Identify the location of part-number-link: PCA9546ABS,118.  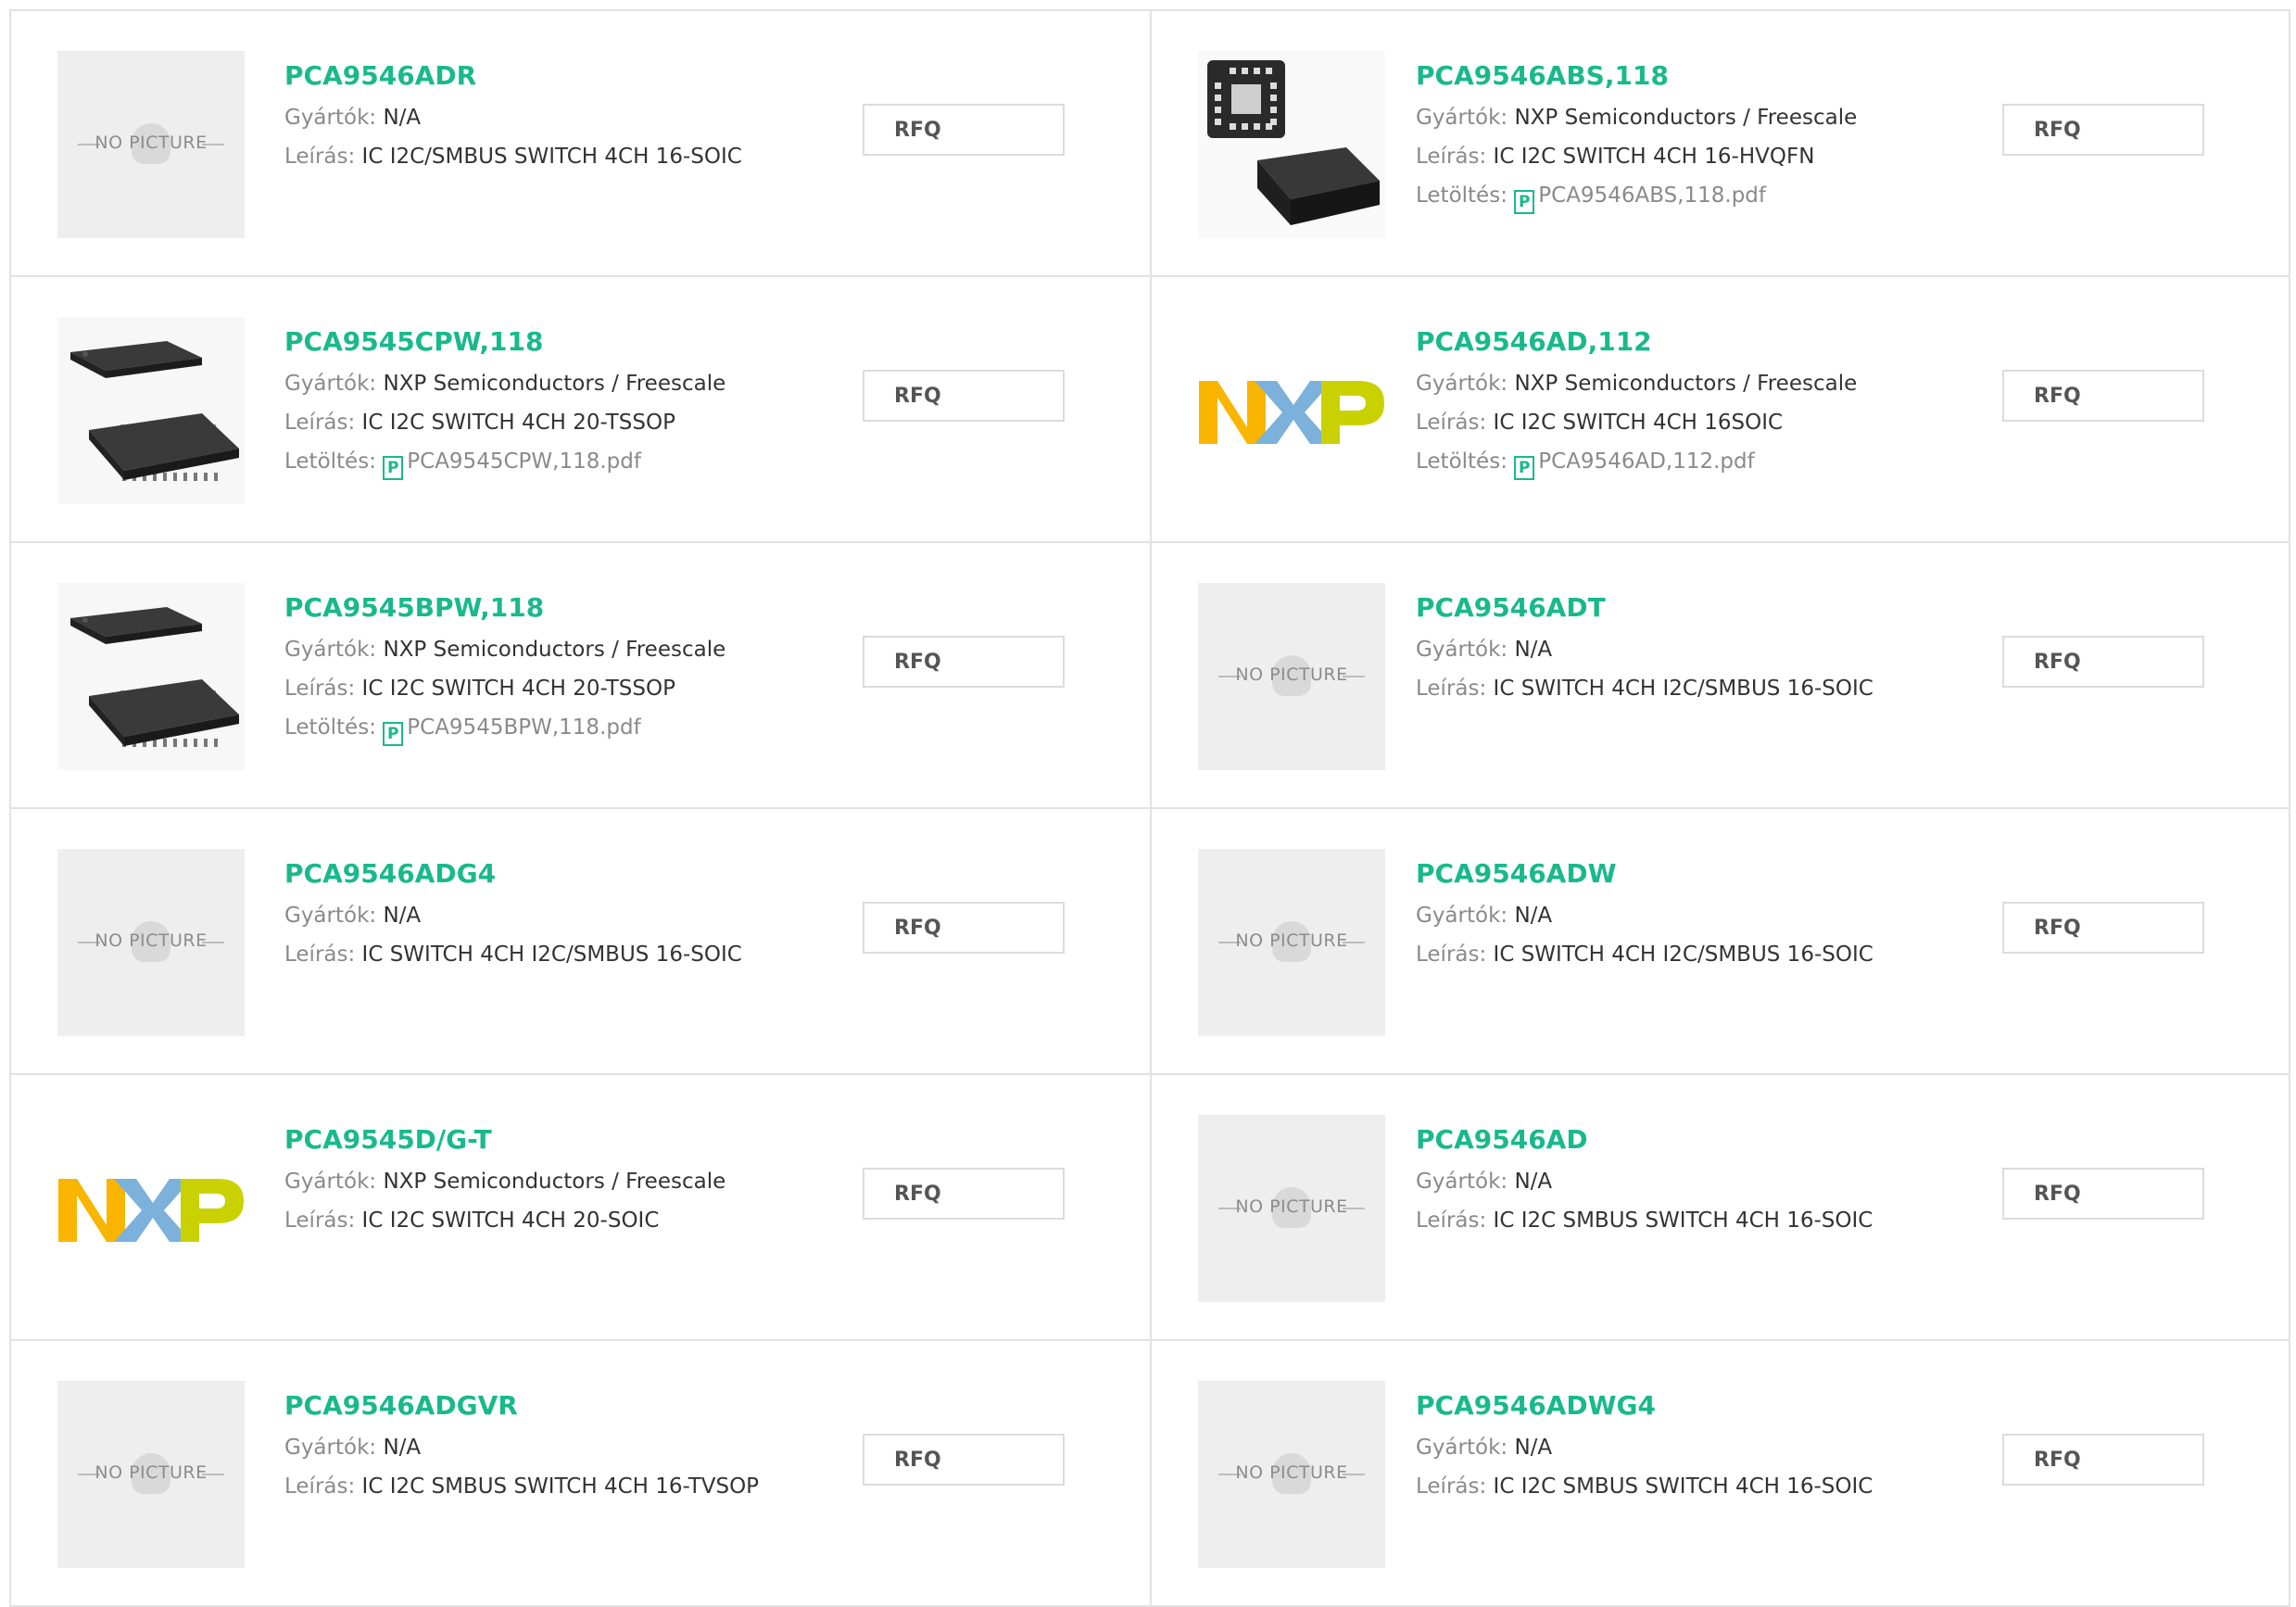
(1637, 76).